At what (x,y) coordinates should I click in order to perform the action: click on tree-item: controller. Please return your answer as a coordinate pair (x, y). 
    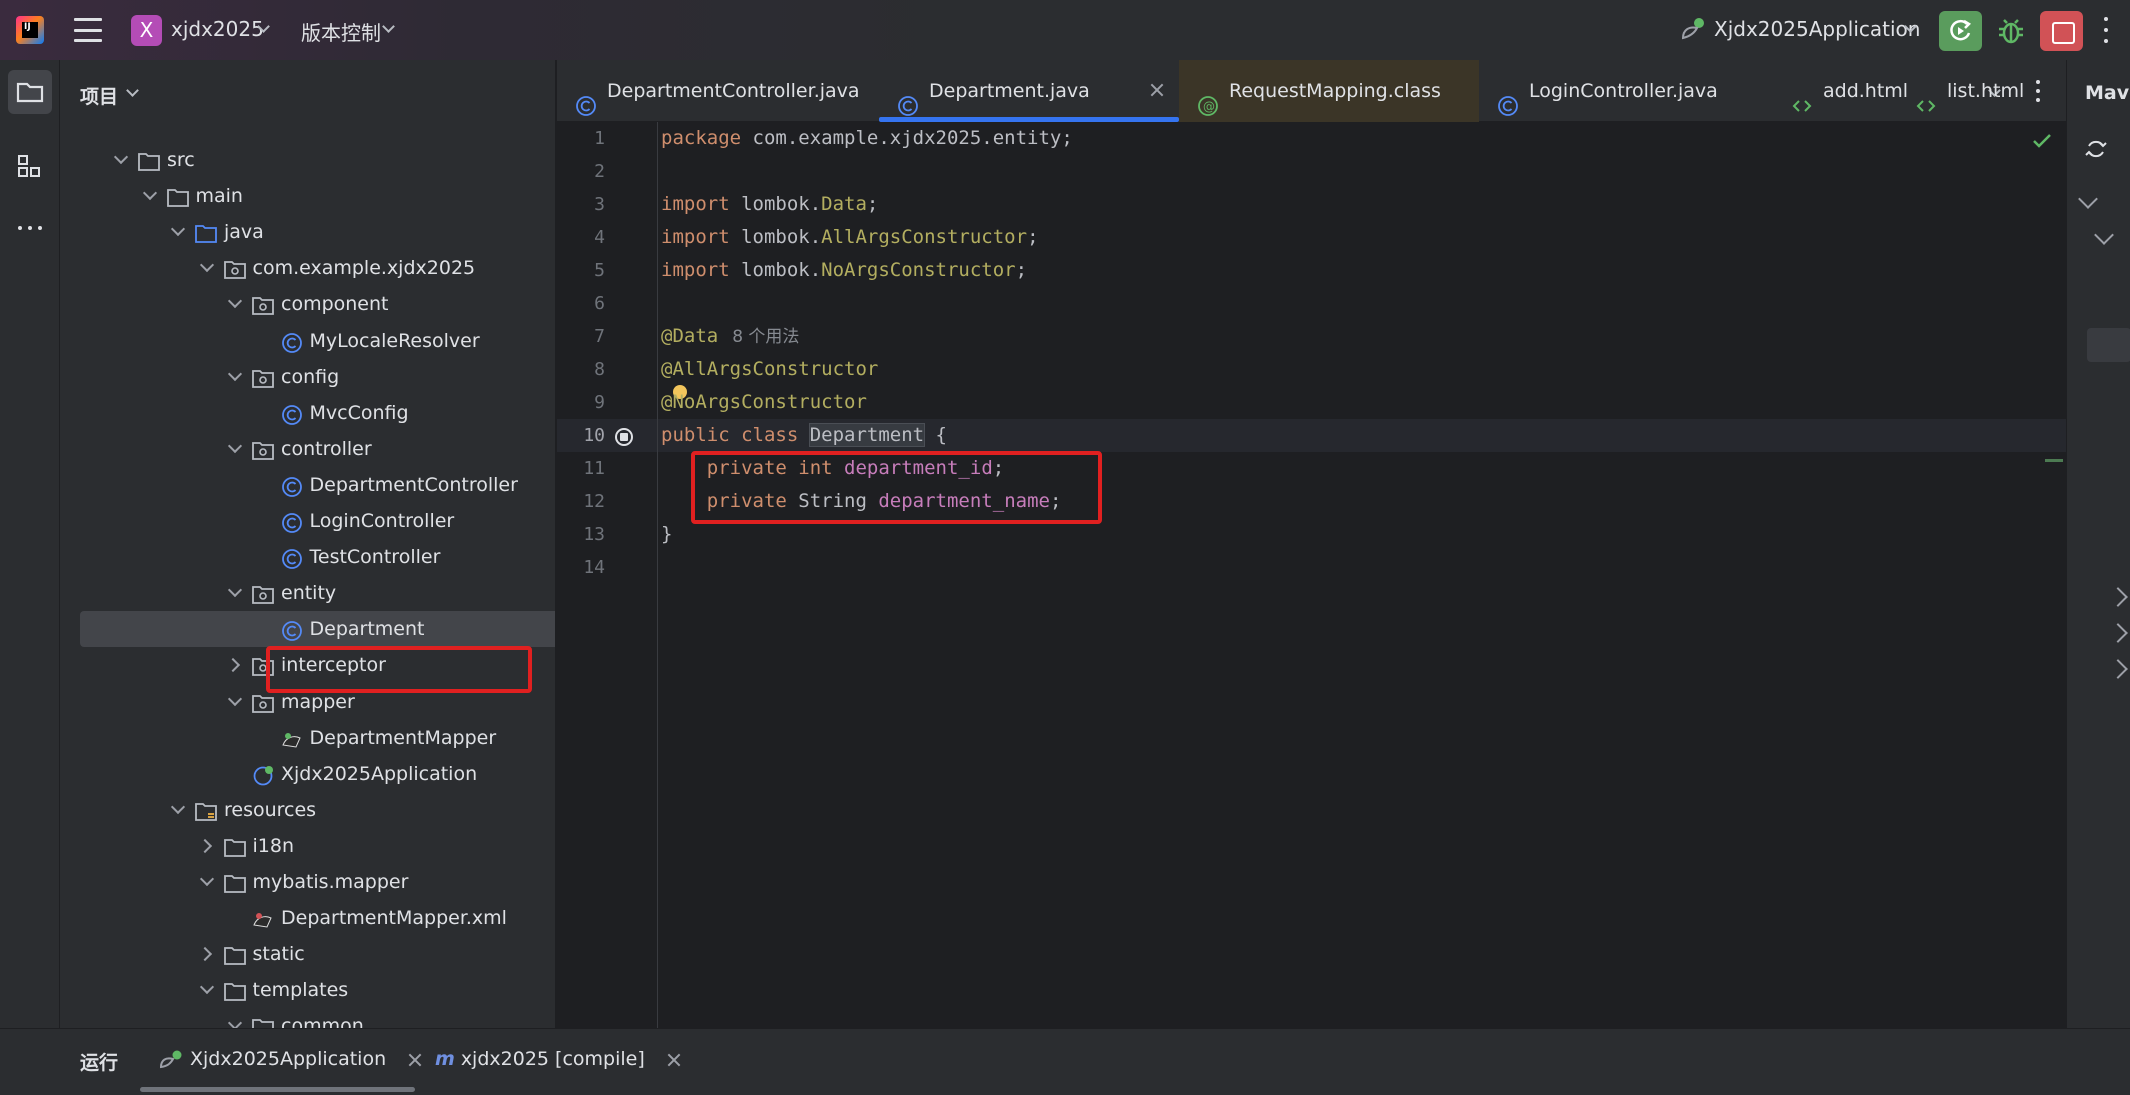
    Looking at the image, I should click on (300, 449).